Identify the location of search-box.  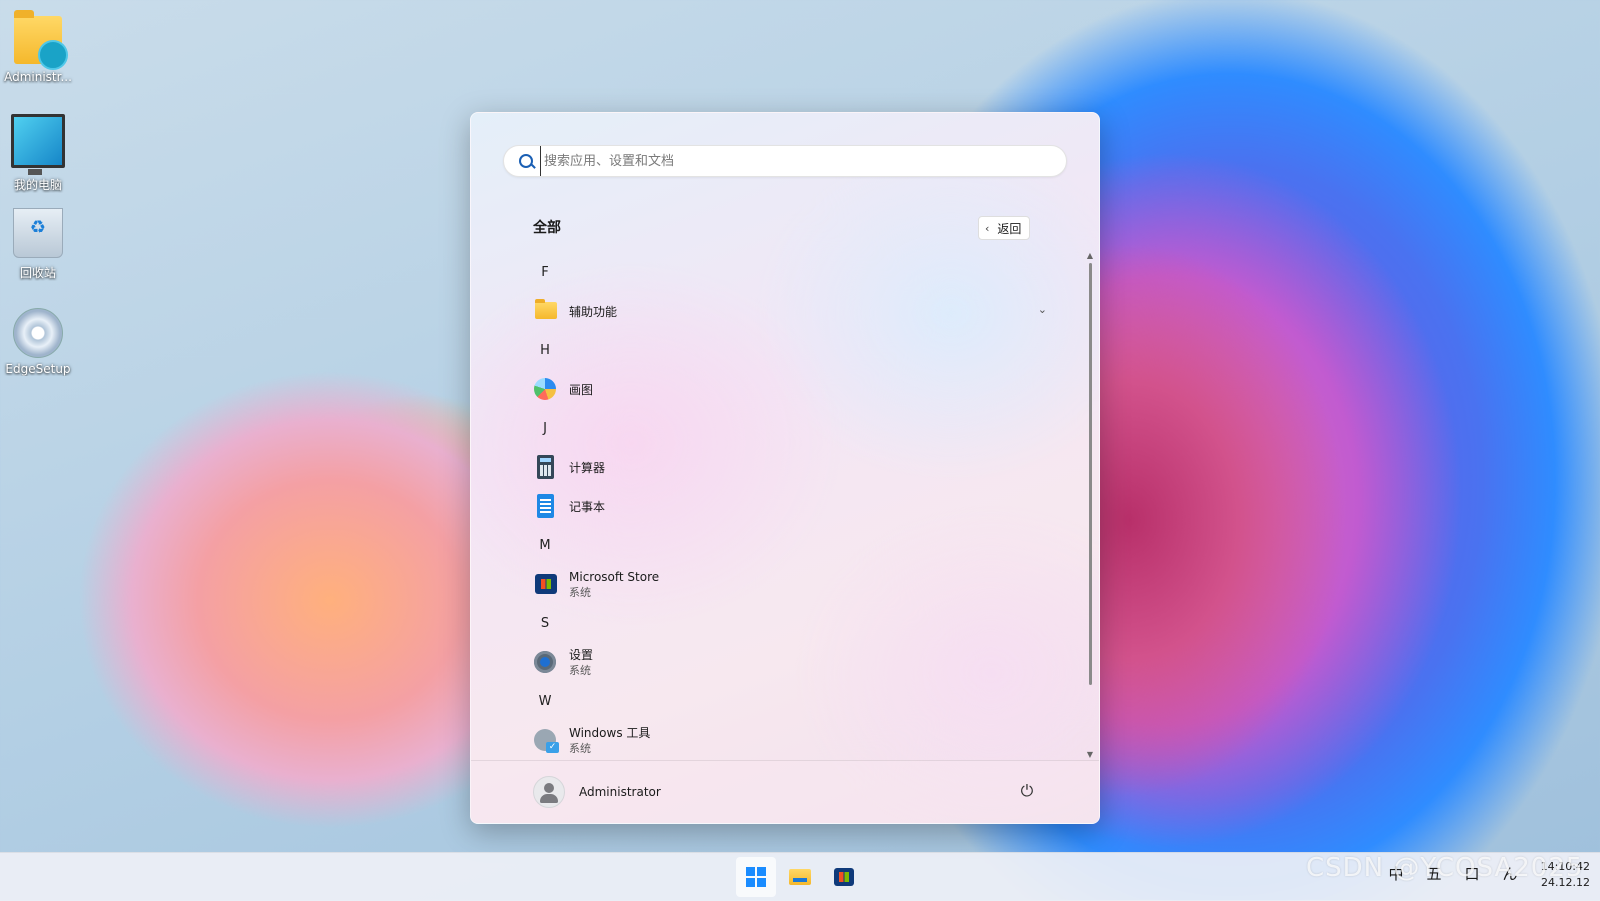
(785, 161).